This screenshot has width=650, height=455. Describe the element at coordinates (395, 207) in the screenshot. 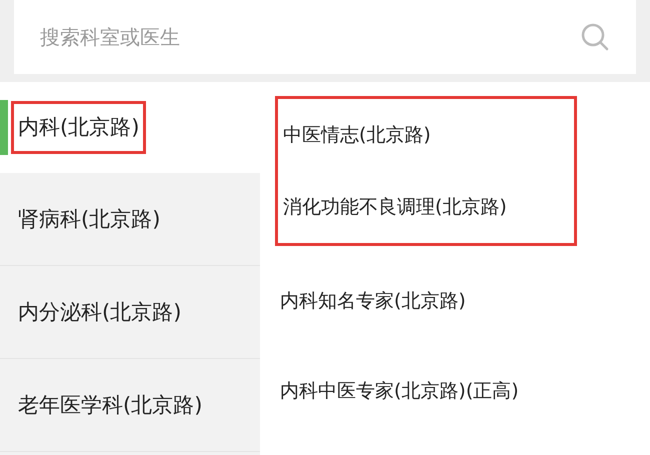

I see `clinic-item: 消化功能不良调理(北京路)` at that location.